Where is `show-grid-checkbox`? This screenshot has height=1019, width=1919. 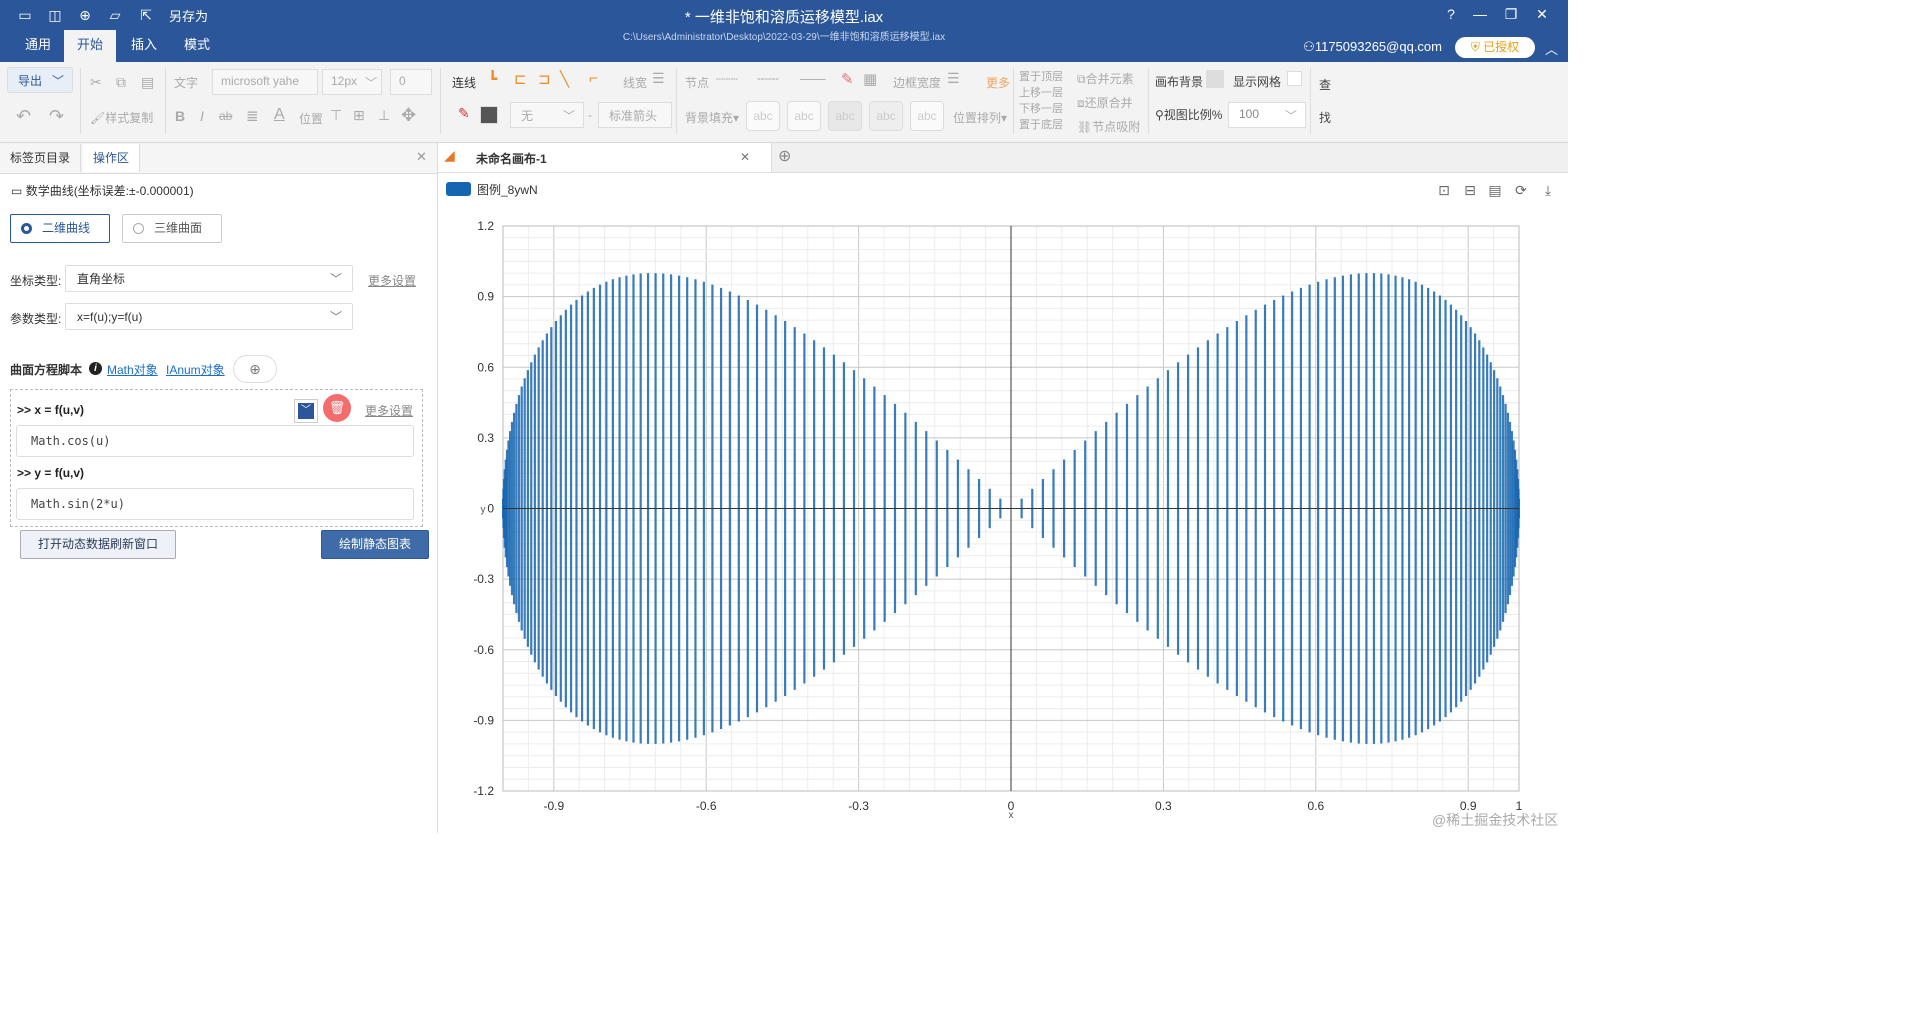
show-grid-checkbox is located at coordinates (1294, 78).